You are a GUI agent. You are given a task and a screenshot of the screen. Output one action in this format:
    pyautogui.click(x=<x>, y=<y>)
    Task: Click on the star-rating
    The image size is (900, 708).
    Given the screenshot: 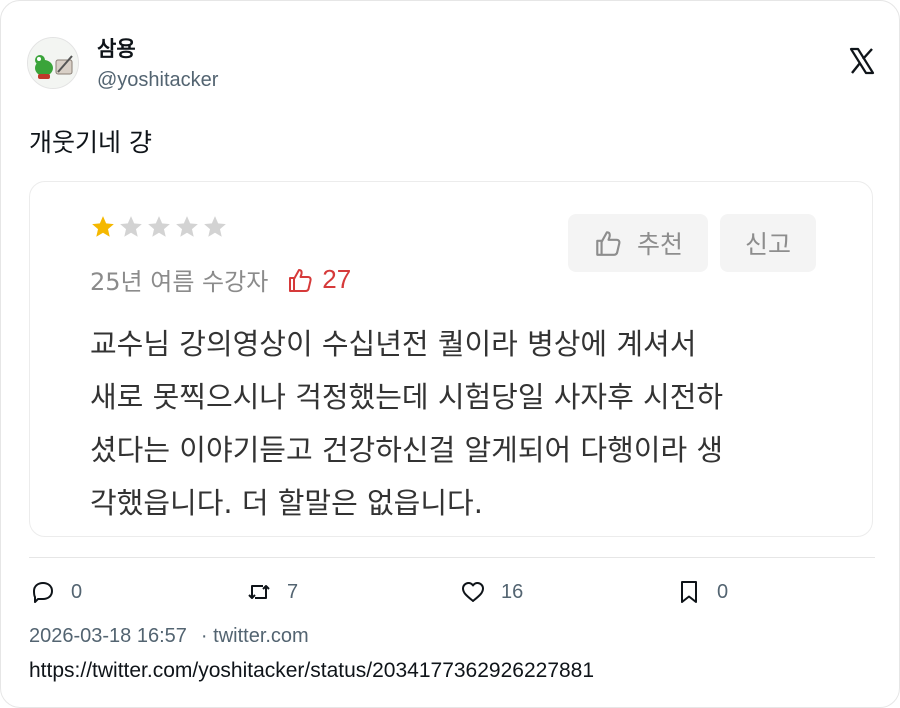 What is the action you would take?
    pyautogui.click(x=159, y=227)
    